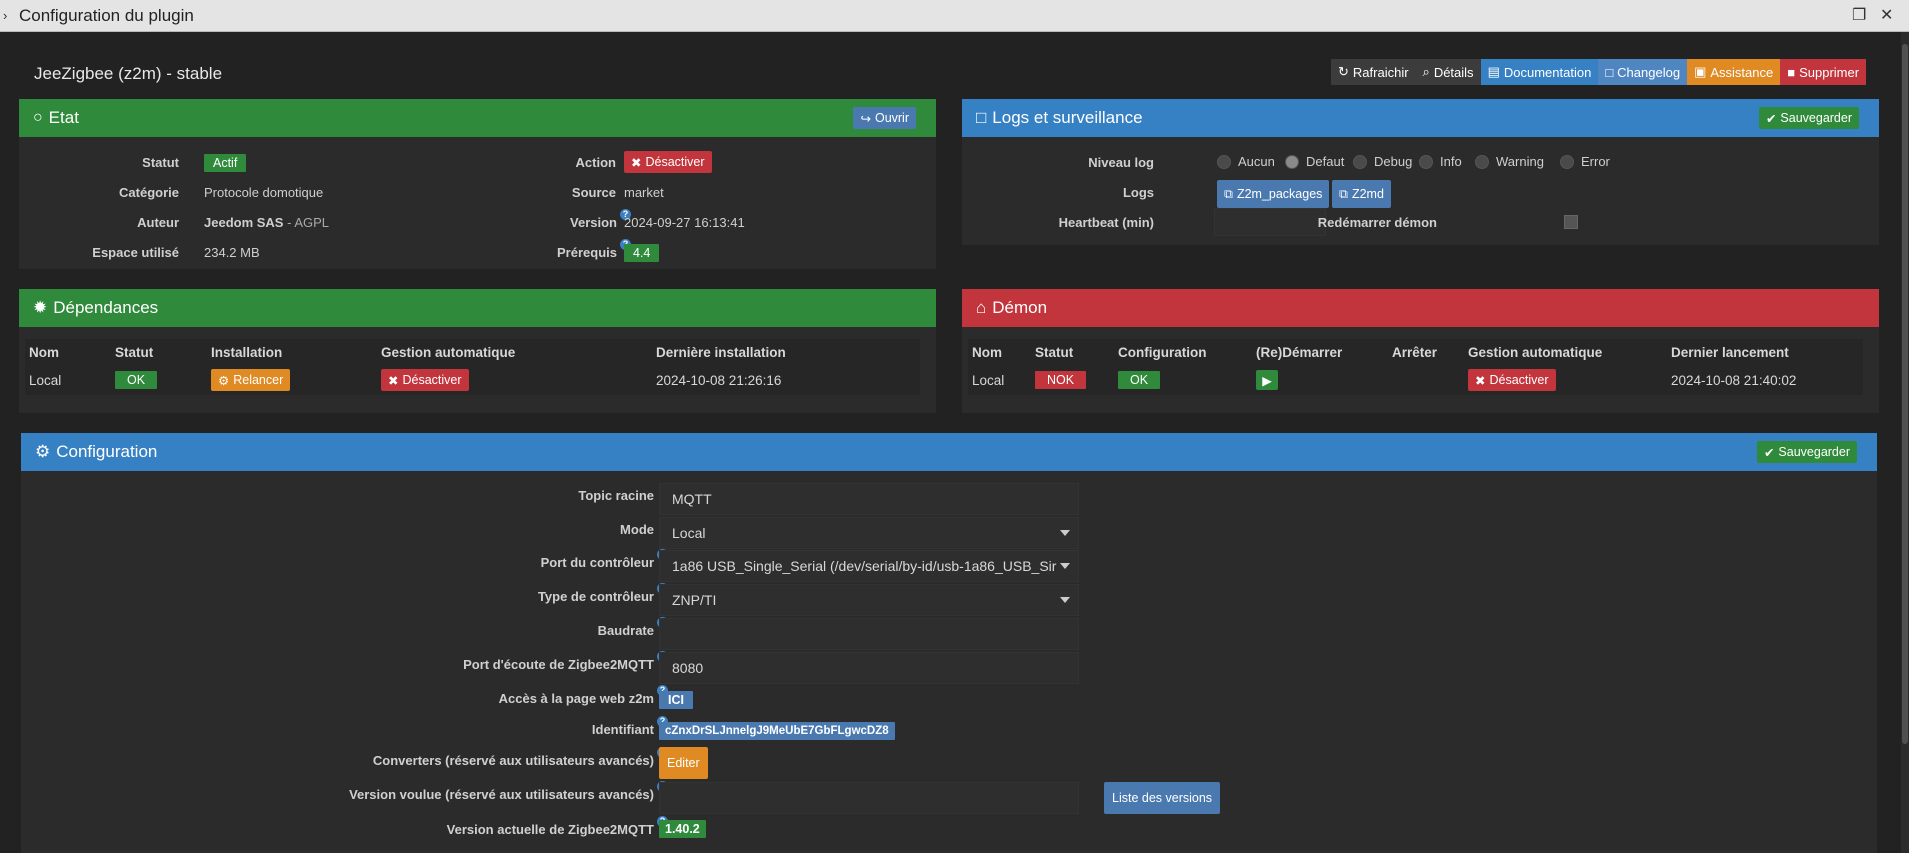 The height and width of the screenshot is (853, 1909). I want to click on close-icon: ✖, so click(393, 380).